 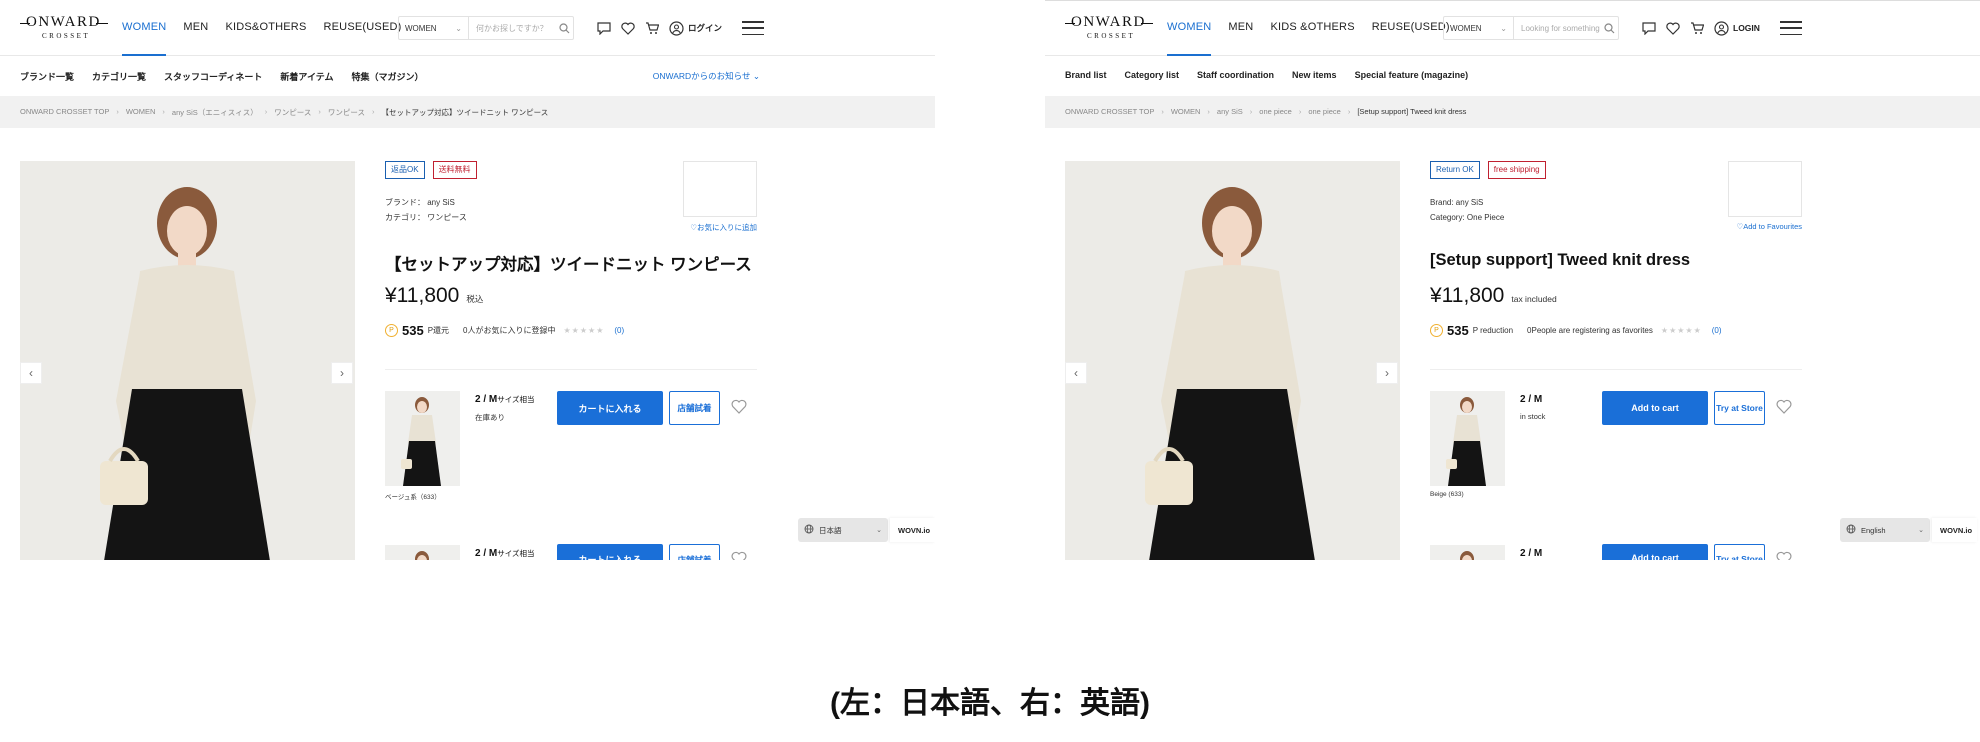 What do you see at coordinates (1230, 111) in the screenshot?
I see `breadcrumb-item: any SiS` at bounding box center [1230, 111].